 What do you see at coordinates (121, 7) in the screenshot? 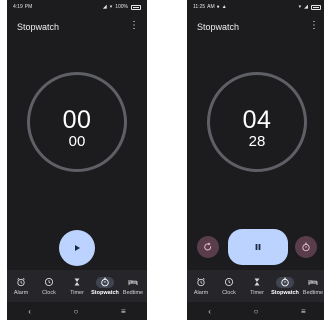
I see `battery-percent: 100%` at bounding box center [121, 7].